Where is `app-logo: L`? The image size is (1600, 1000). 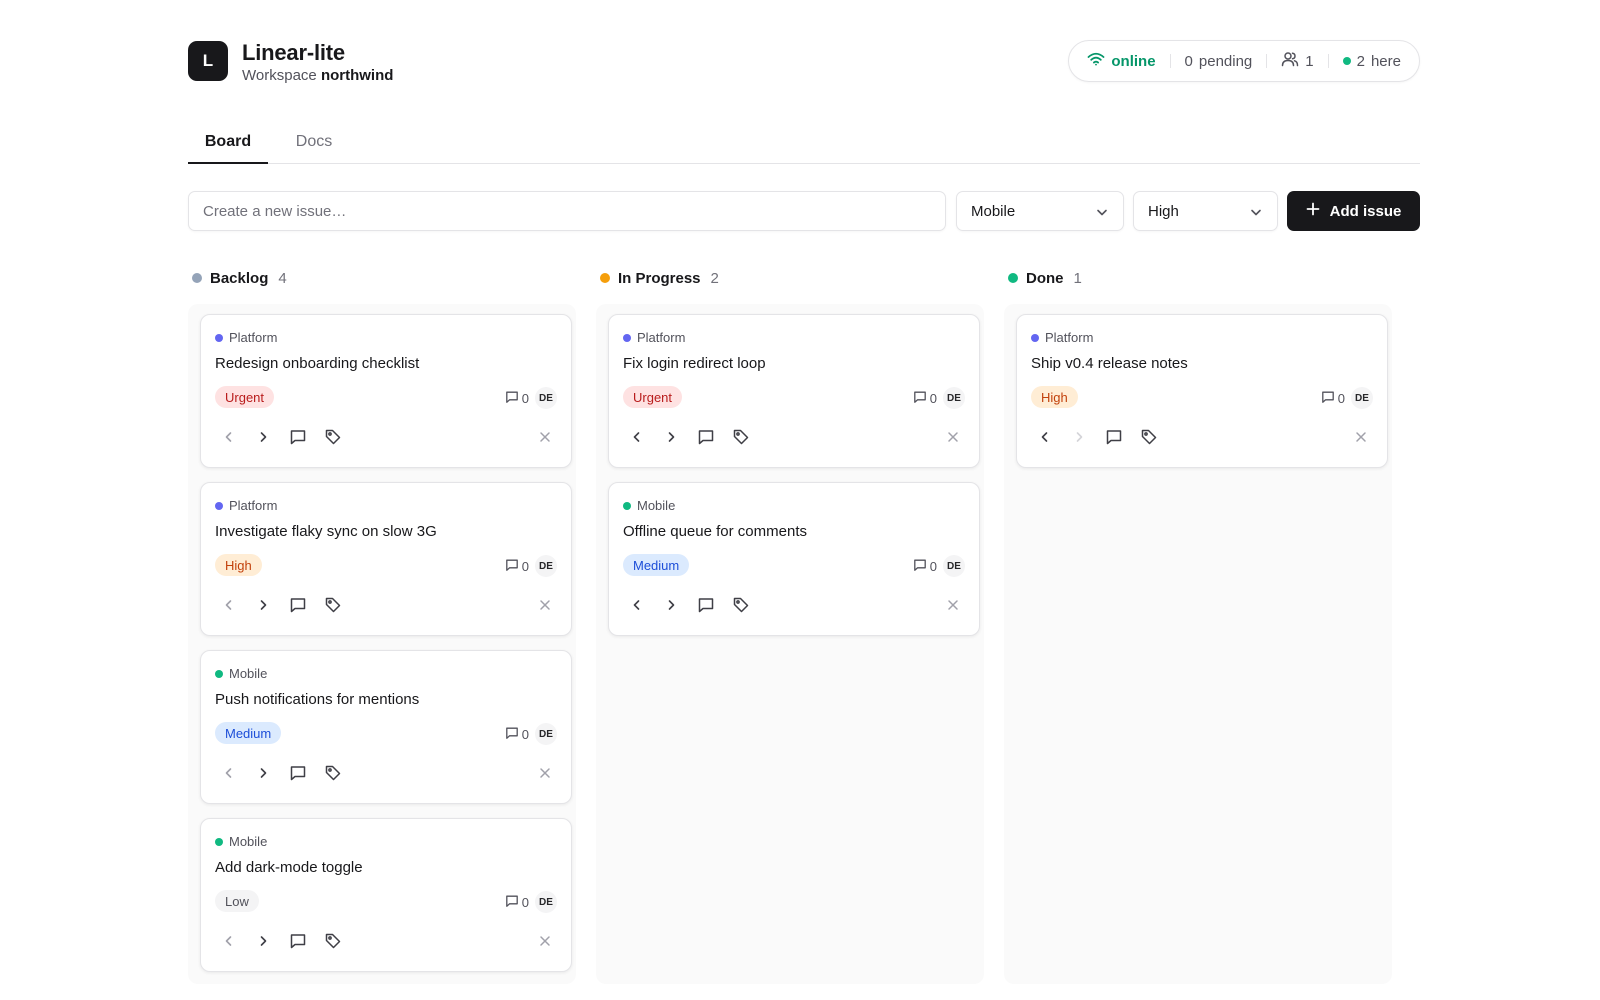
app-logo: L is located at coordinates (208, 61).